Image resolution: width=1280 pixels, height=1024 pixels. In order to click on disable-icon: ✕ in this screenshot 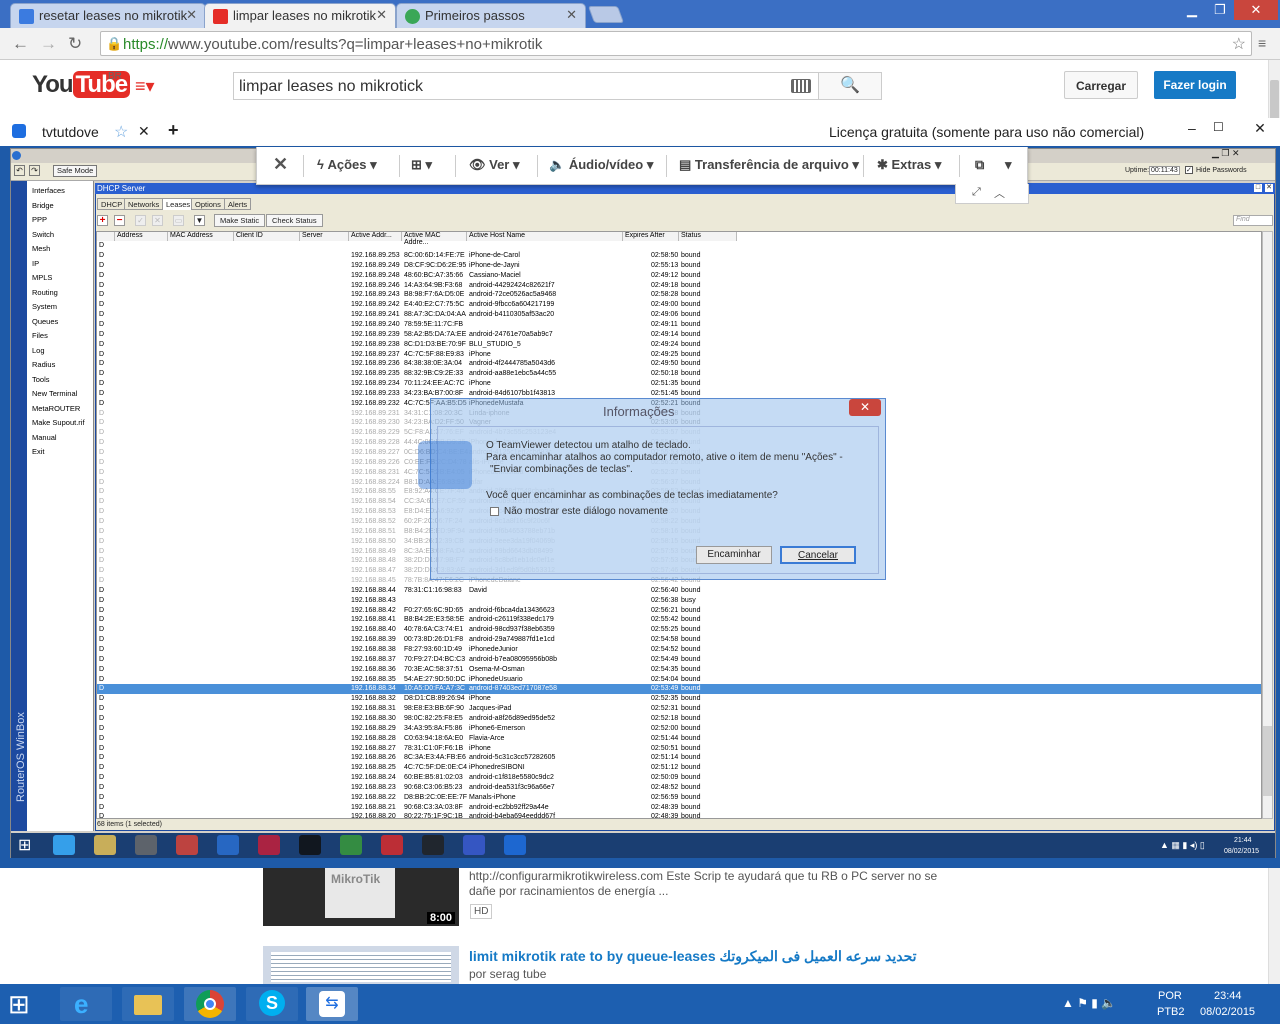, I will do `click(157, 220)`.